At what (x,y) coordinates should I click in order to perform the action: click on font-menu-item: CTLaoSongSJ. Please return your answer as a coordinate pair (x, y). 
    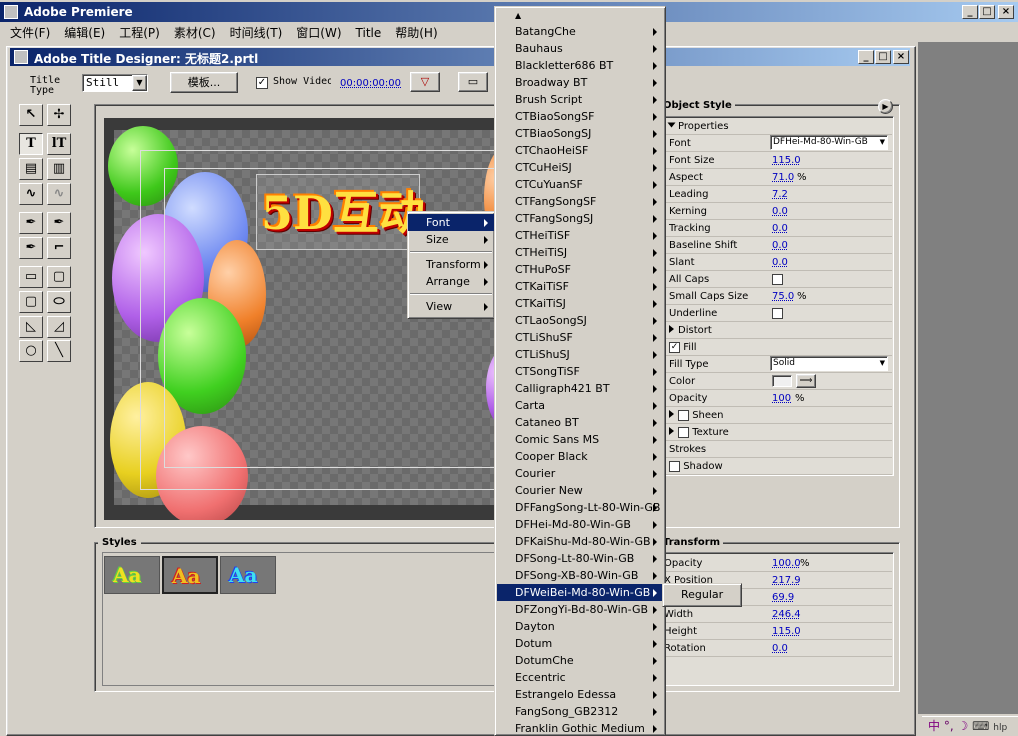
    Looking at the image, I should click on (580, 320).